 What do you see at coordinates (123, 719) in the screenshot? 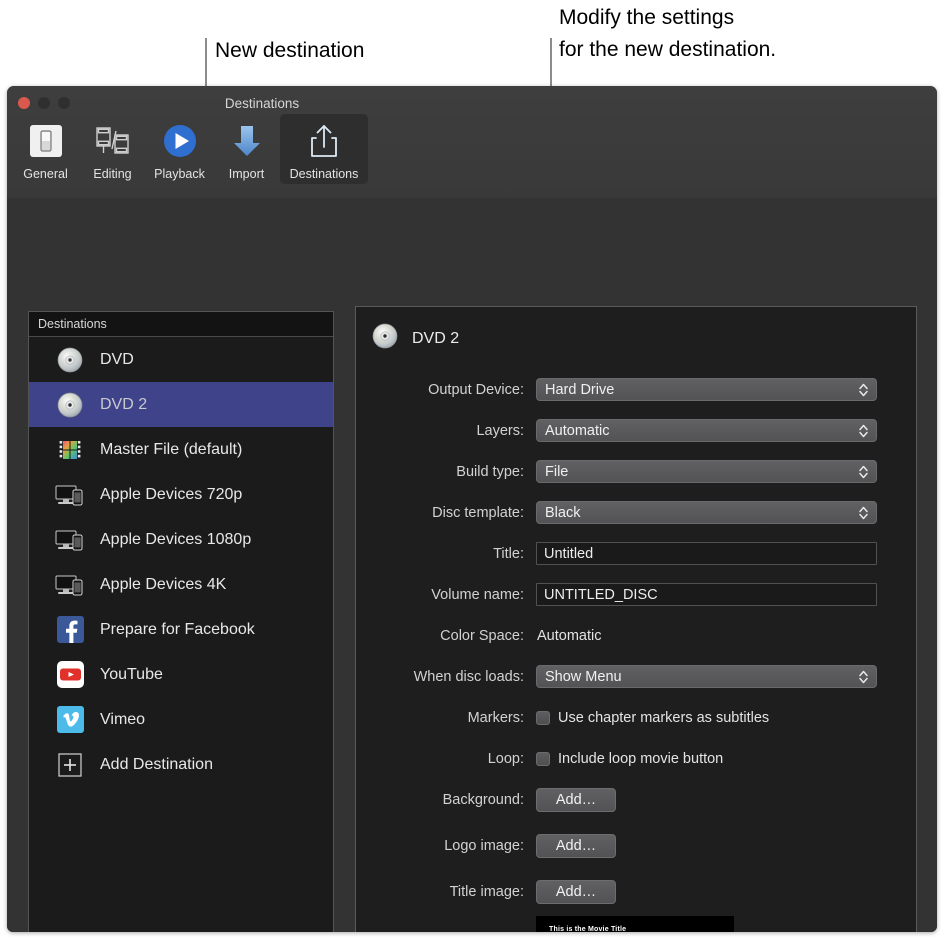
I see `list-item-label: Vimeo` at bounding box center [123, 719].